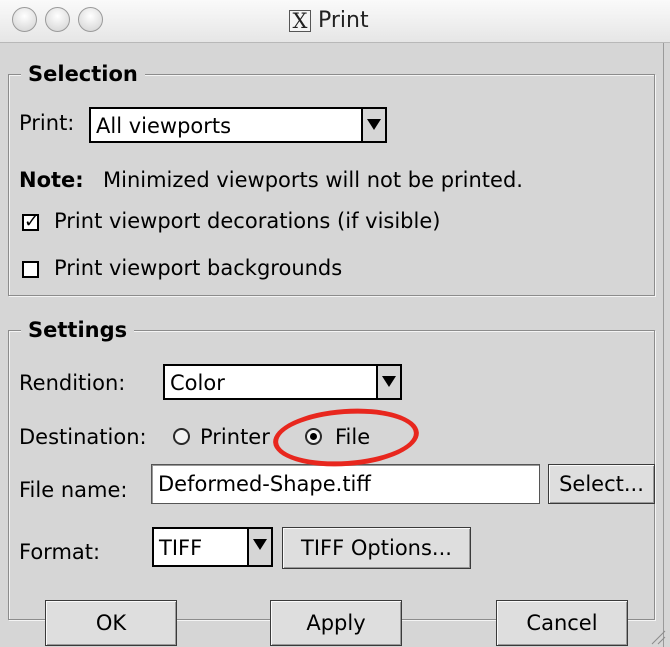 This screenshot has height=647, width=670. What do you see at coordinates (51, 180) in the screenshot?
I see `note-heading: Note:` at bounding box center [51, 180].